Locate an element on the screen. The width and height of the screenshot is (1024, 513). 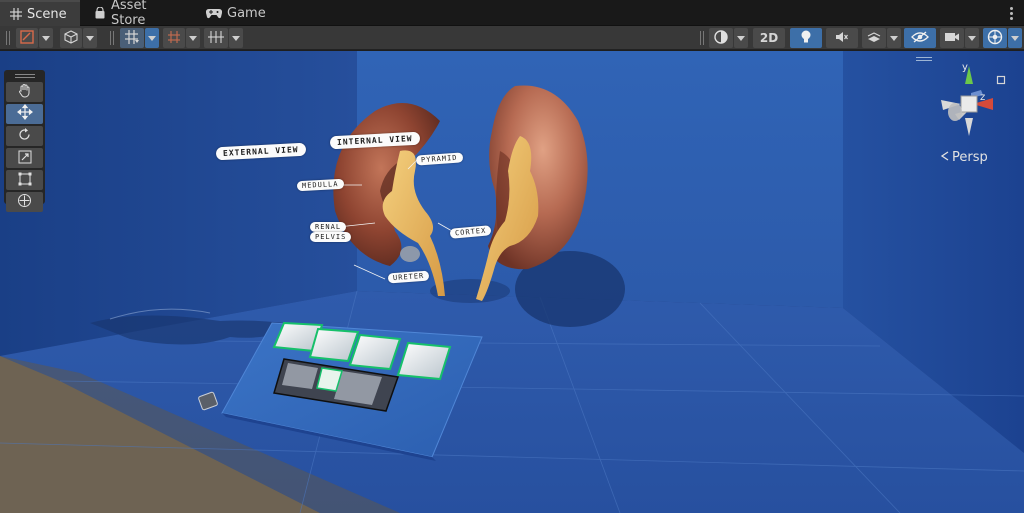
effects-dropdown is located at coordinates (894, 38).